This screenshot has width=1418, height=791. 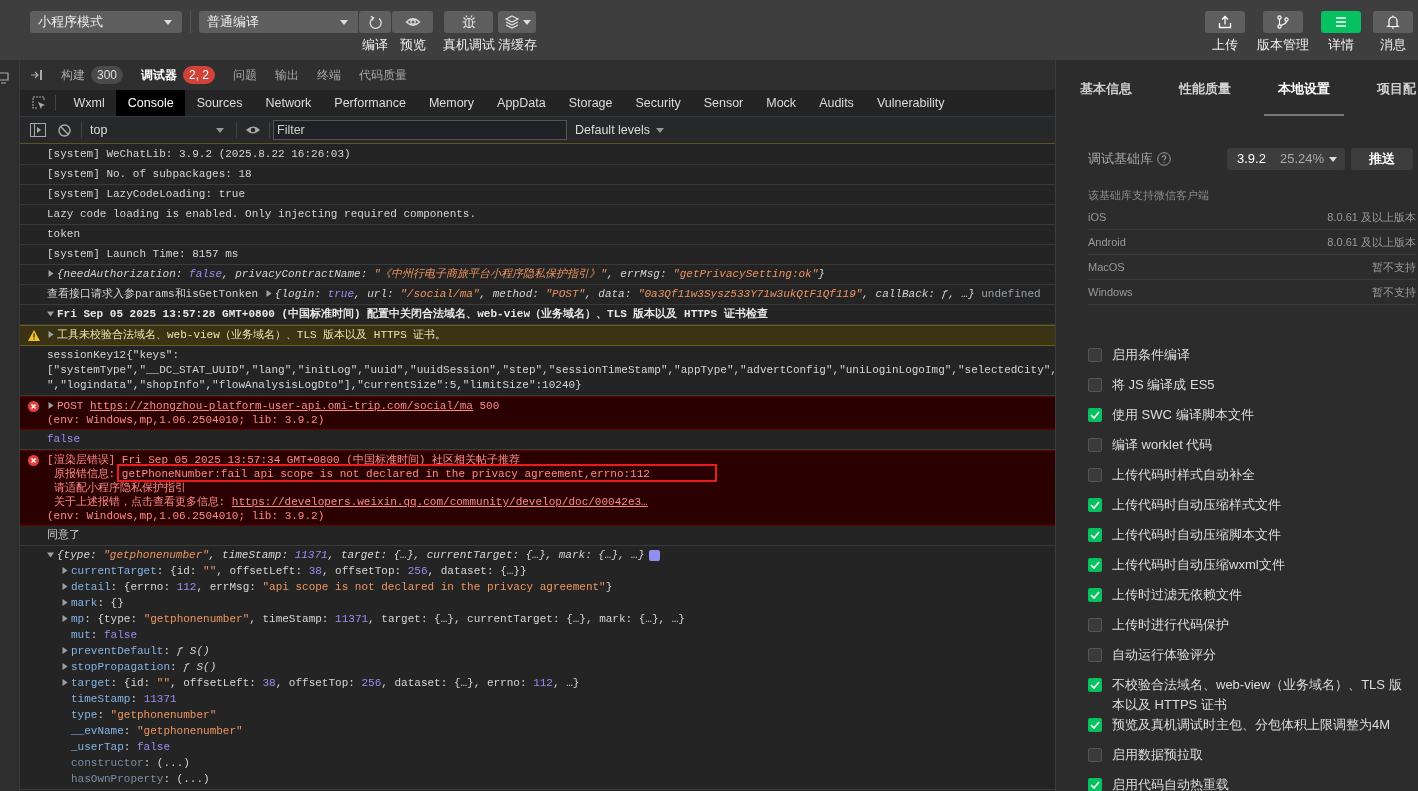 I want to click on console-line: Lazy code loading is enabled. Only injecting required components., so click(x=262, y=214).